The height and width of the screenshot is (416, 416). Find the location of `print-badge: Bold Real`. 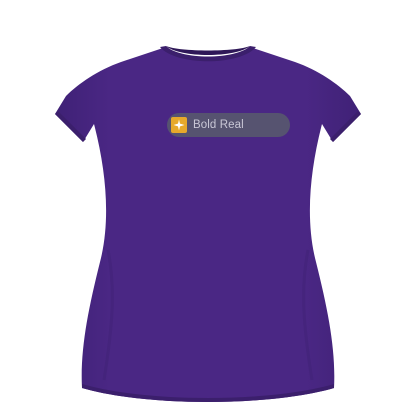

print-badge: Bold Real is located at coordinates (228, 125).